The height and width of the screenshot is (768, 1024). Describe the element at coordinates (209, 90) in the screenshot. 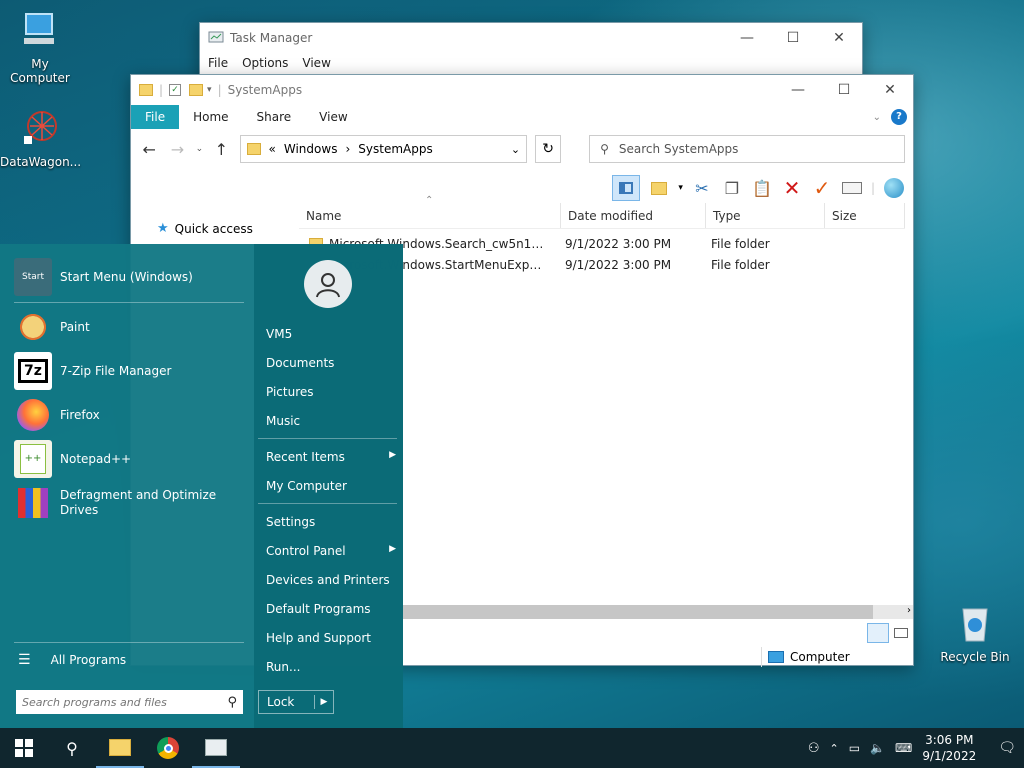

I see `customize-dropdown-icon: ▾` at that location.